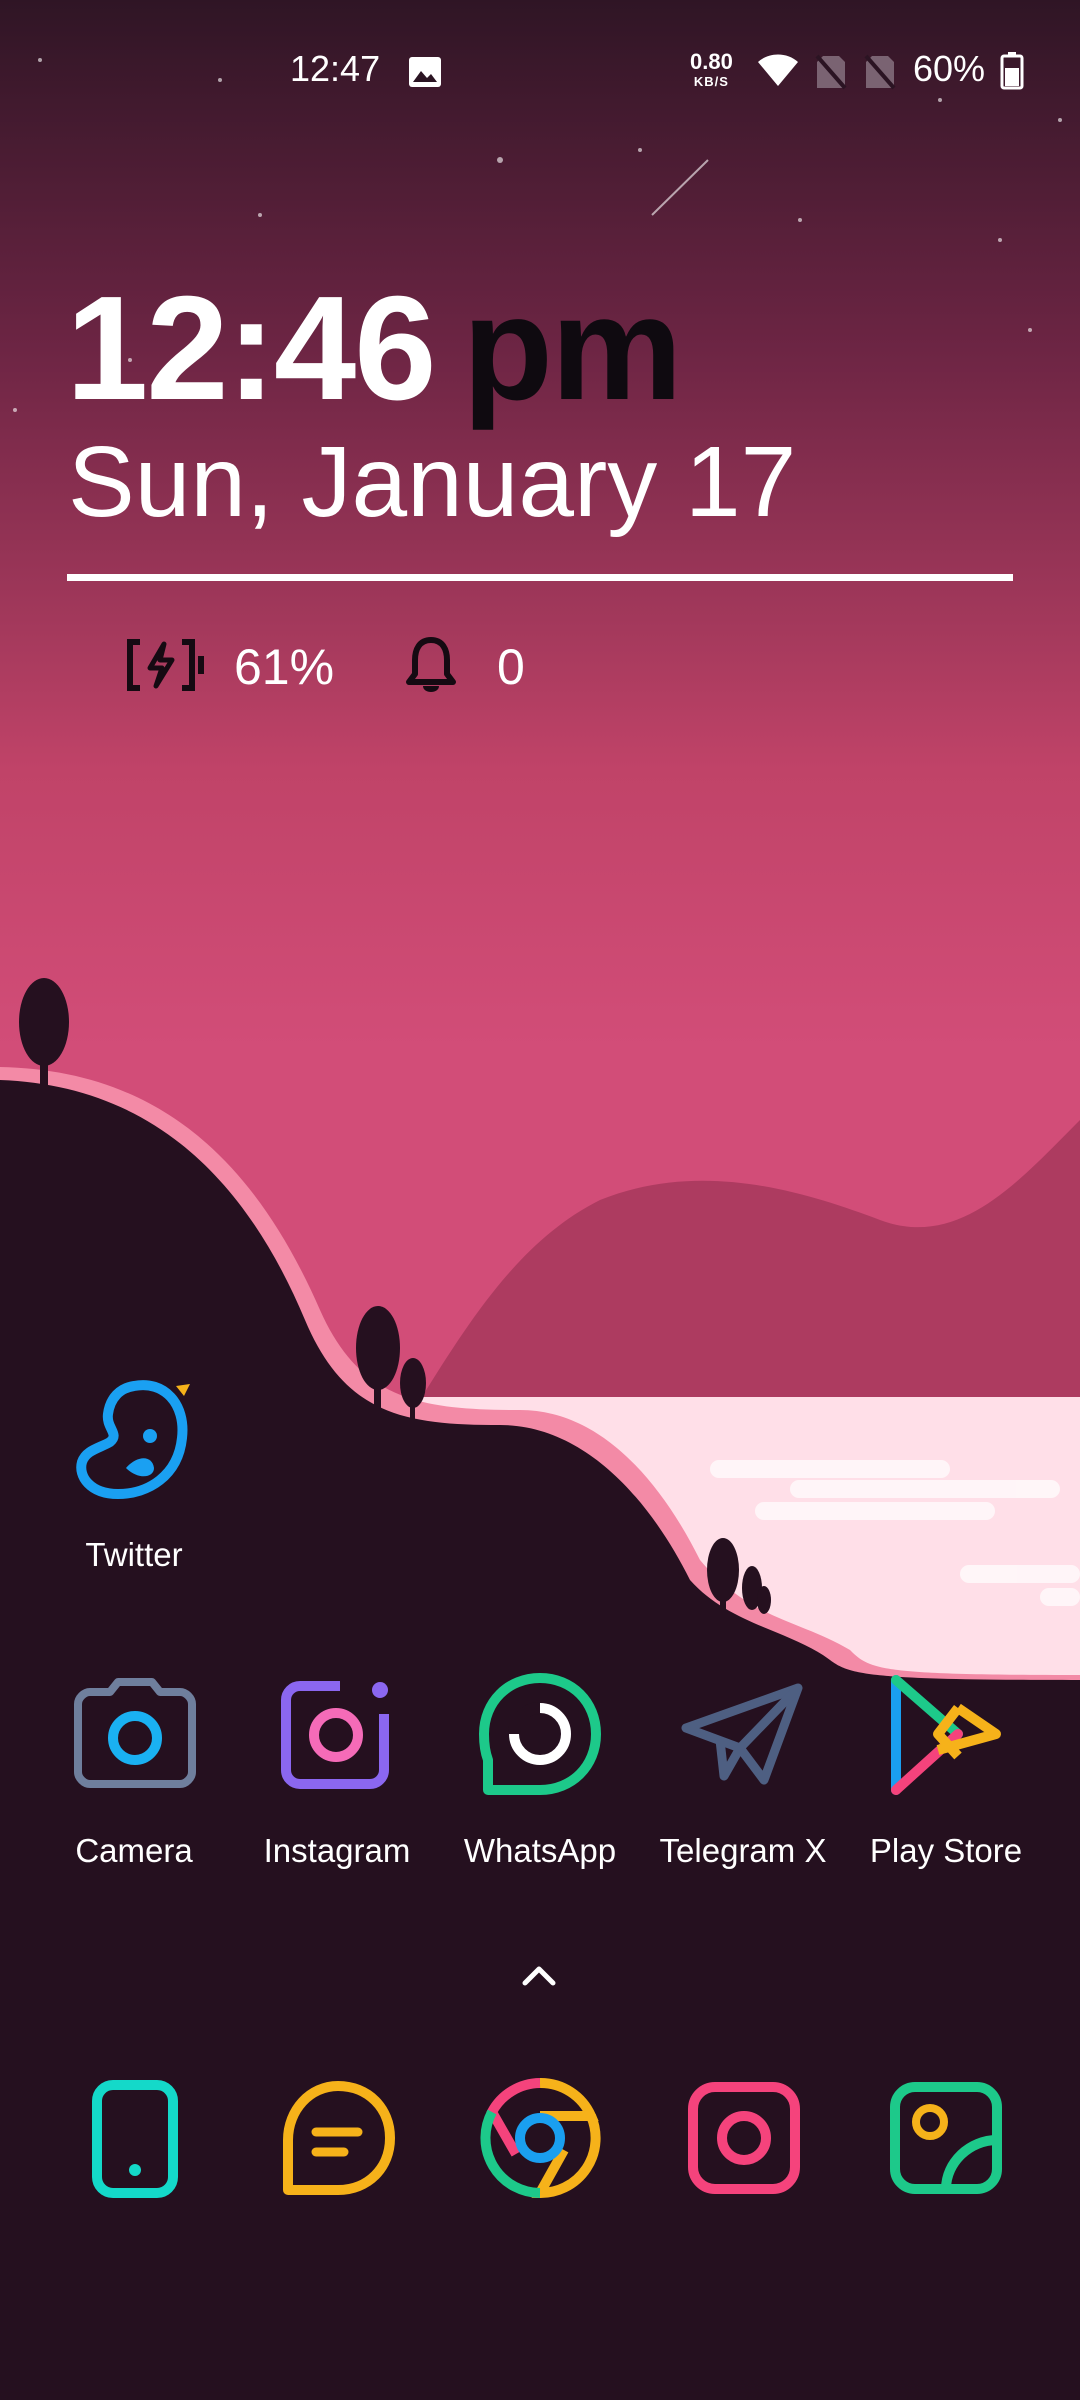  Describe the element at coordinates (165, 665) in the screenshot. I see `battery-charging-icon` at that location.